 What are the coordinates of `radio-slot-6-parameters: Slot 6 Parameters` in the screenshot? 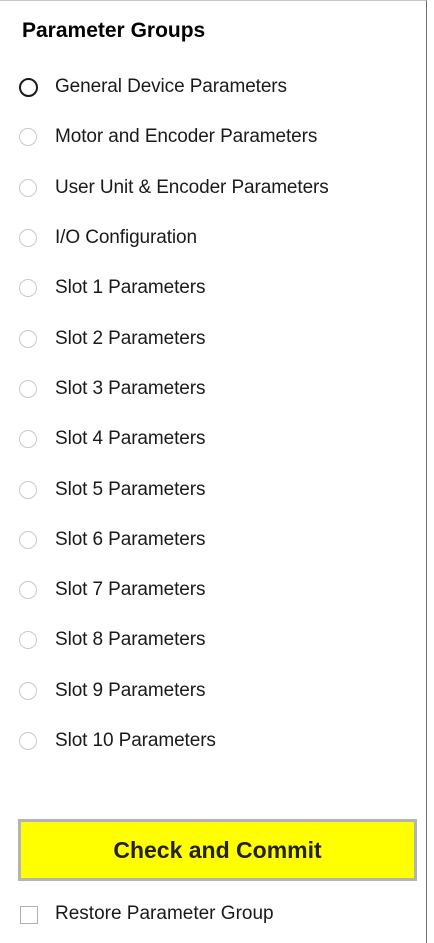 It's located at (213, 541).